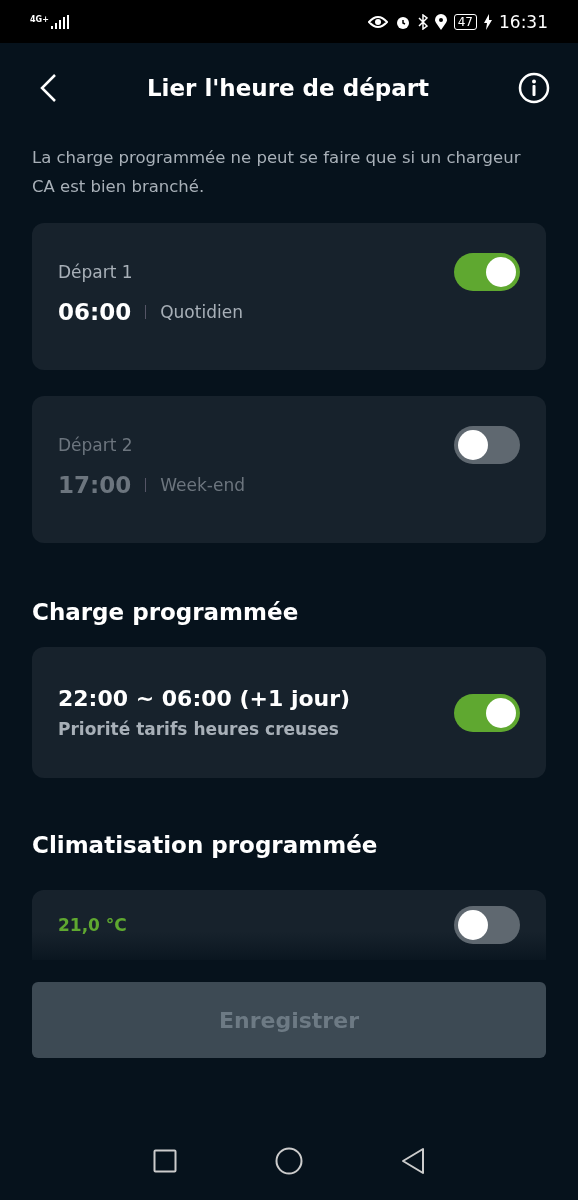  I want to click on back-icon, so click(413, 1161).